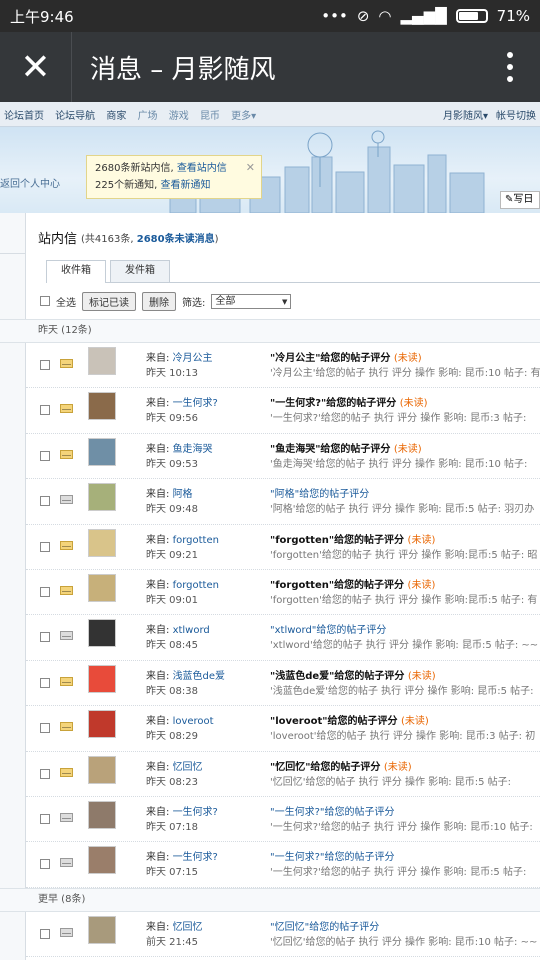  Describe the element at coordinates (179, 116) in the screenshot. I see `nav-item: 游戏` at that location.